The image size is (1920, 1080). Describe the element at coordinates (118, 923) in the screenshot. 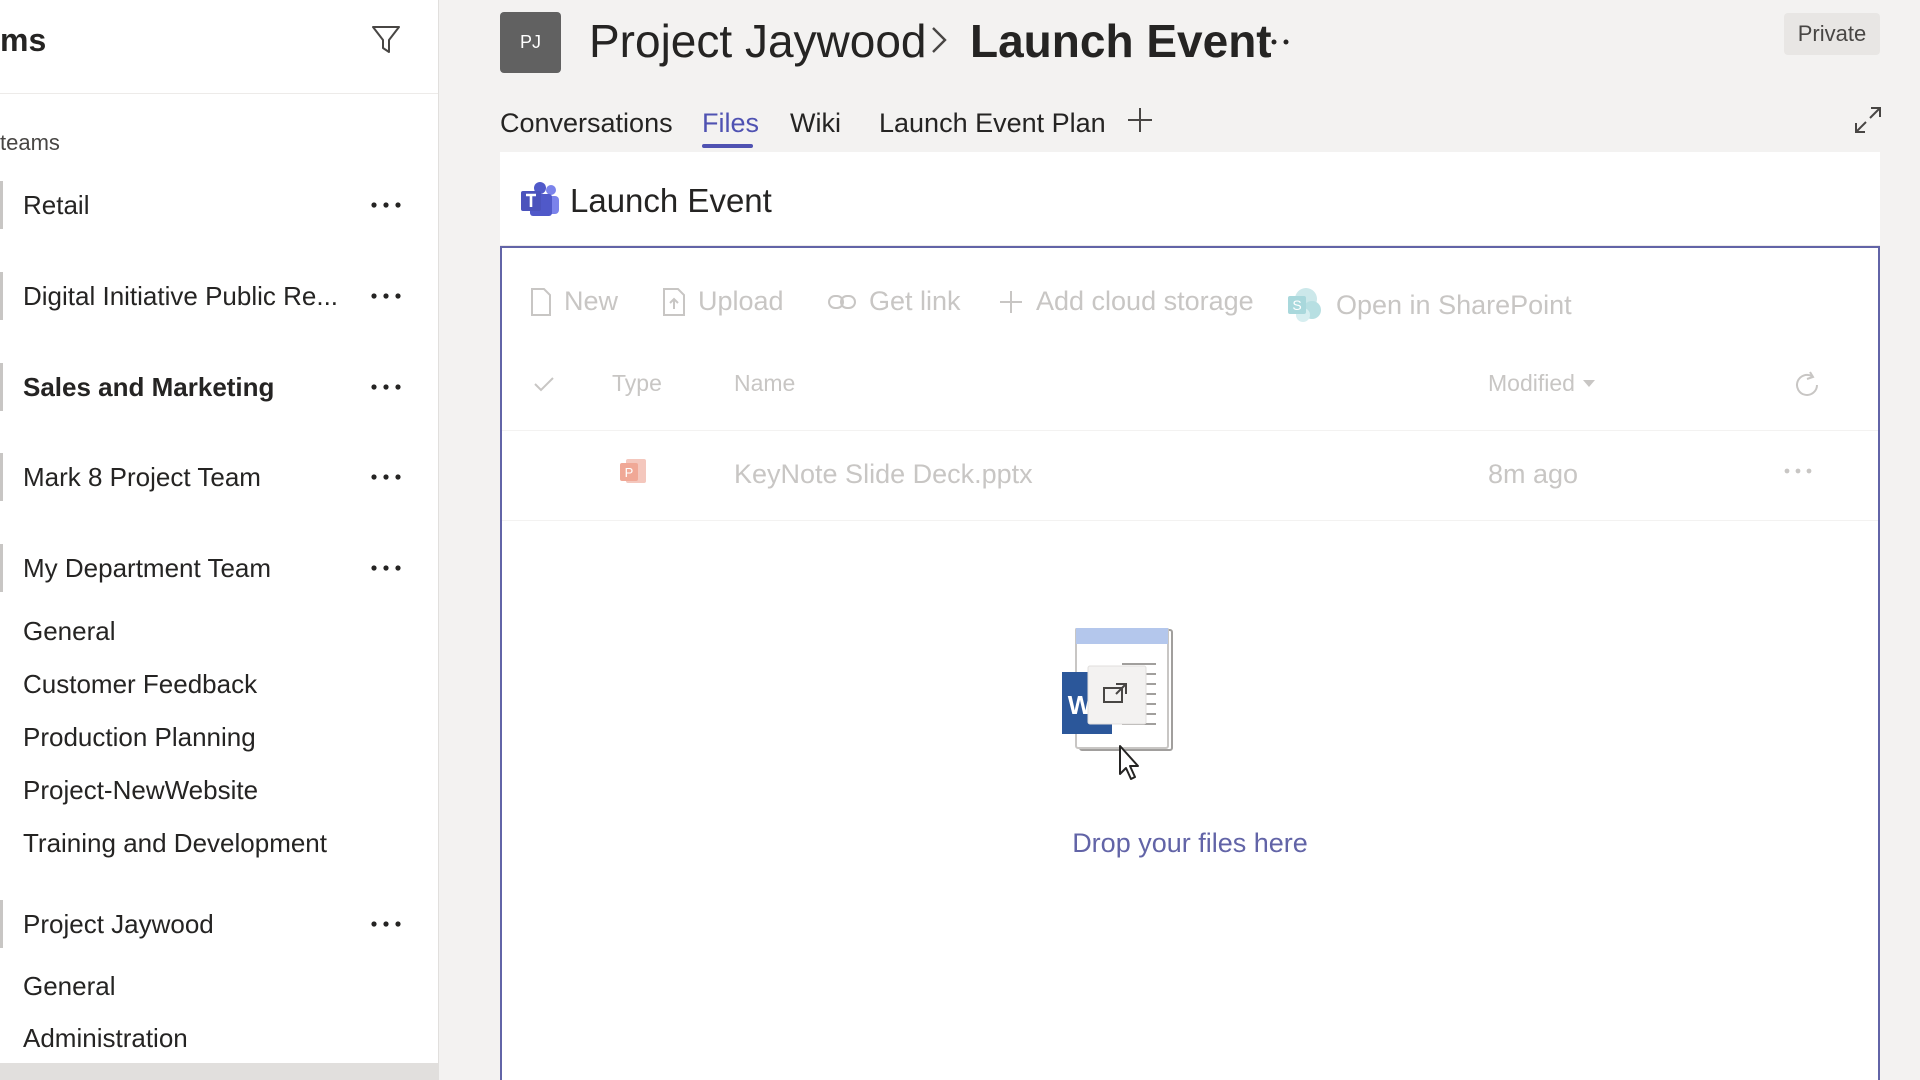

I see `team-name: Project Jaywood` at that location.